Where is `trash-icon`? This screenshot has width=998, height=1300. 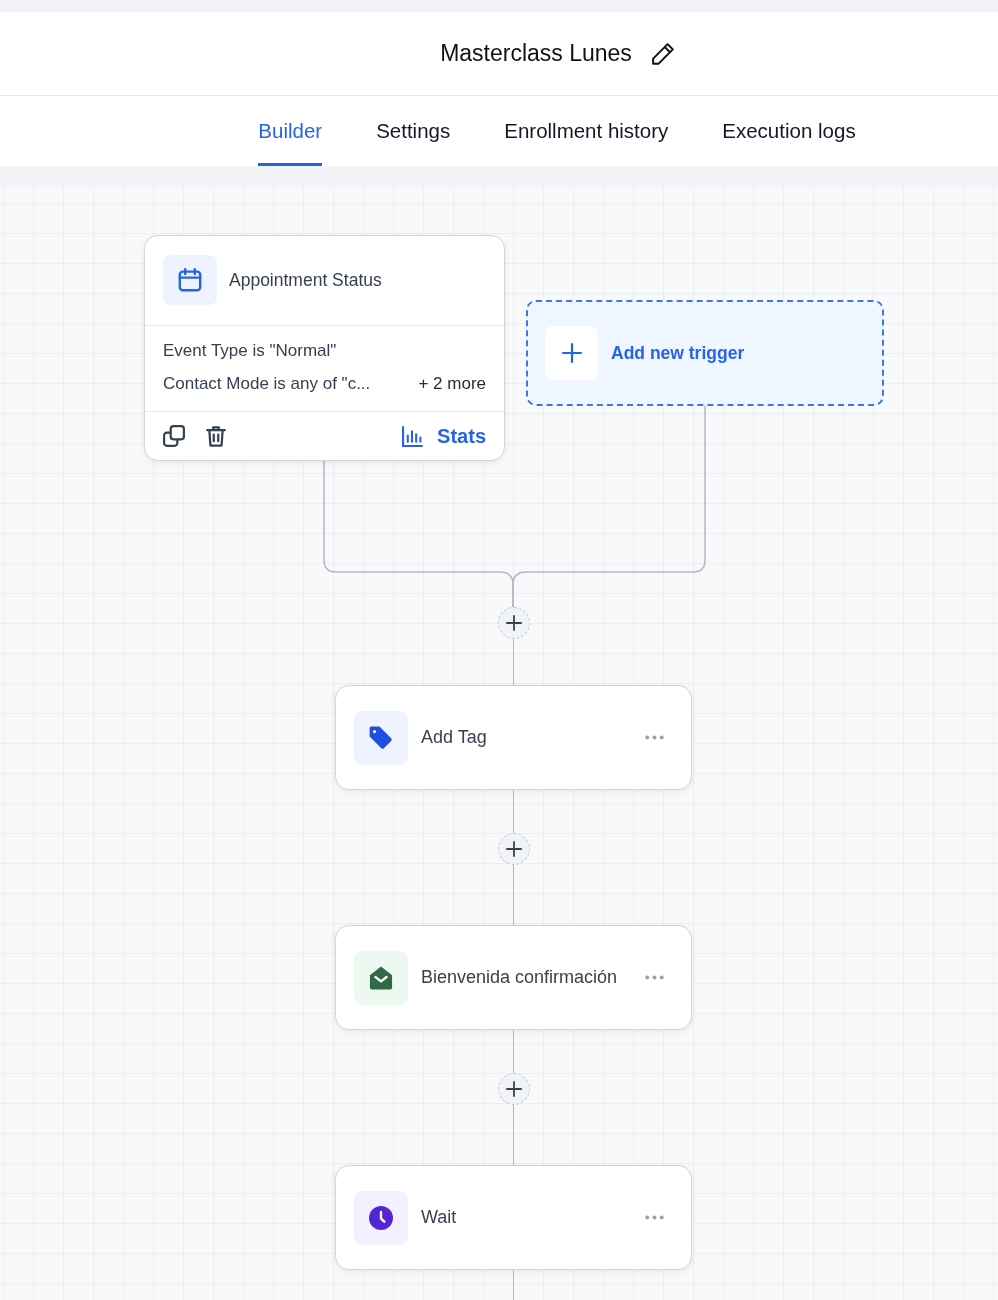
trash-icon is located at coordinates (216, 436).